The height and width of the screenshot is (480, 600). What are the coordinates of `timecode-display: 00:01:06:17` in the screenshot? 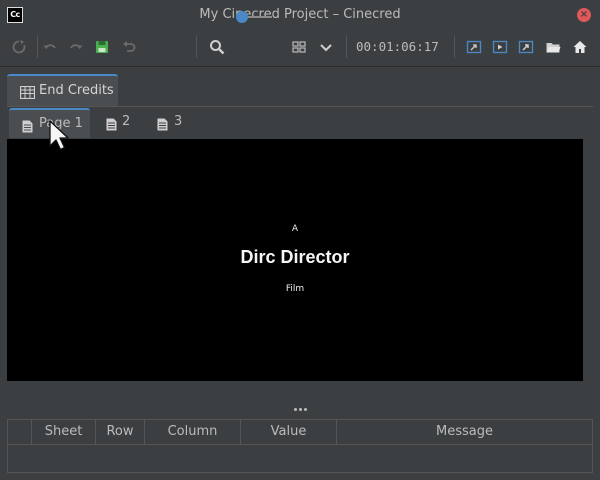 It's located at (397, 46).